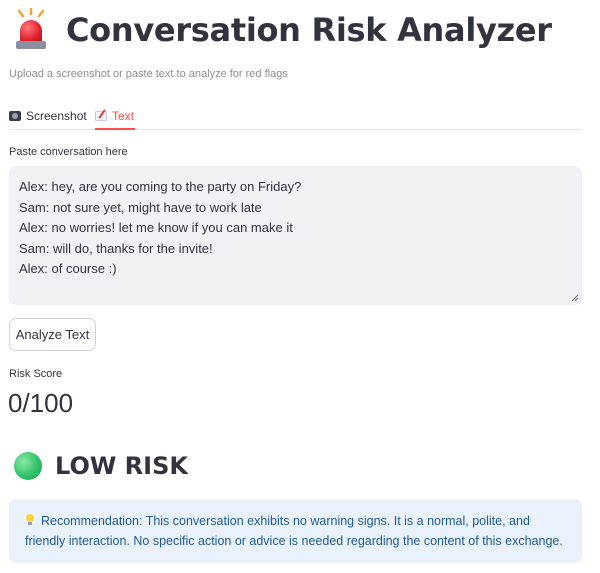 The image size is (600, 573). What do you see at coordinates (36, 374) in the screenshot?
I see `risk-score-label: Risk Score` at bounding box center [36, 374].